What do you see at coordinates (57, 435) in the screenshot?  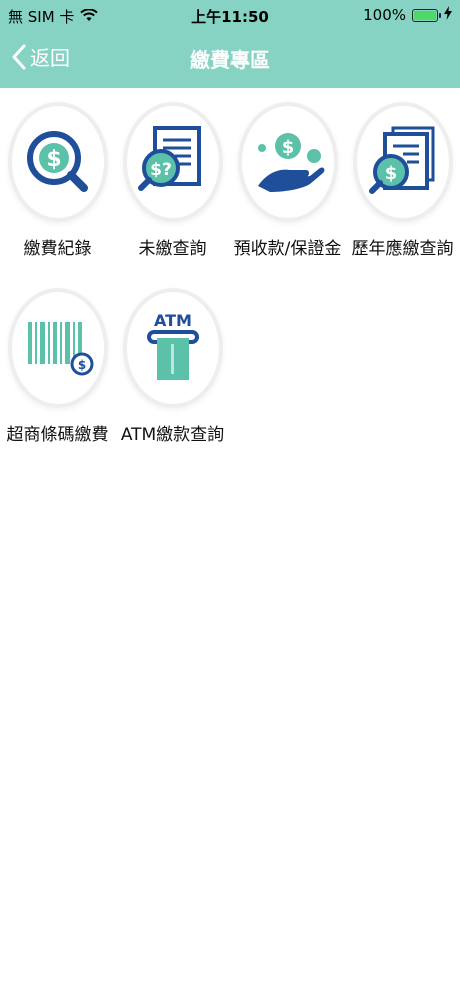 I see `tile-label: 超商條碼繳費` at bounding box center [57, 435].